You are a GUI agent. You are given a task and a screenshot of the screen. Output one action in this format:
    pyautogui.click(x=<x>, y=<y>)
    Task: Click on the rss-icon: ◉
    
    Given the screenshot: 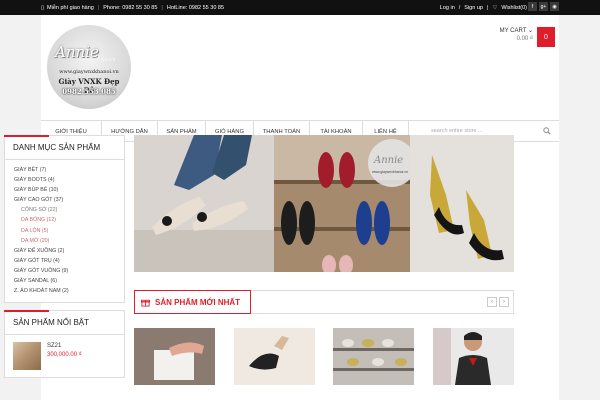 What is the action you would take?
    pyautogui.click(x=554, y=6)
    